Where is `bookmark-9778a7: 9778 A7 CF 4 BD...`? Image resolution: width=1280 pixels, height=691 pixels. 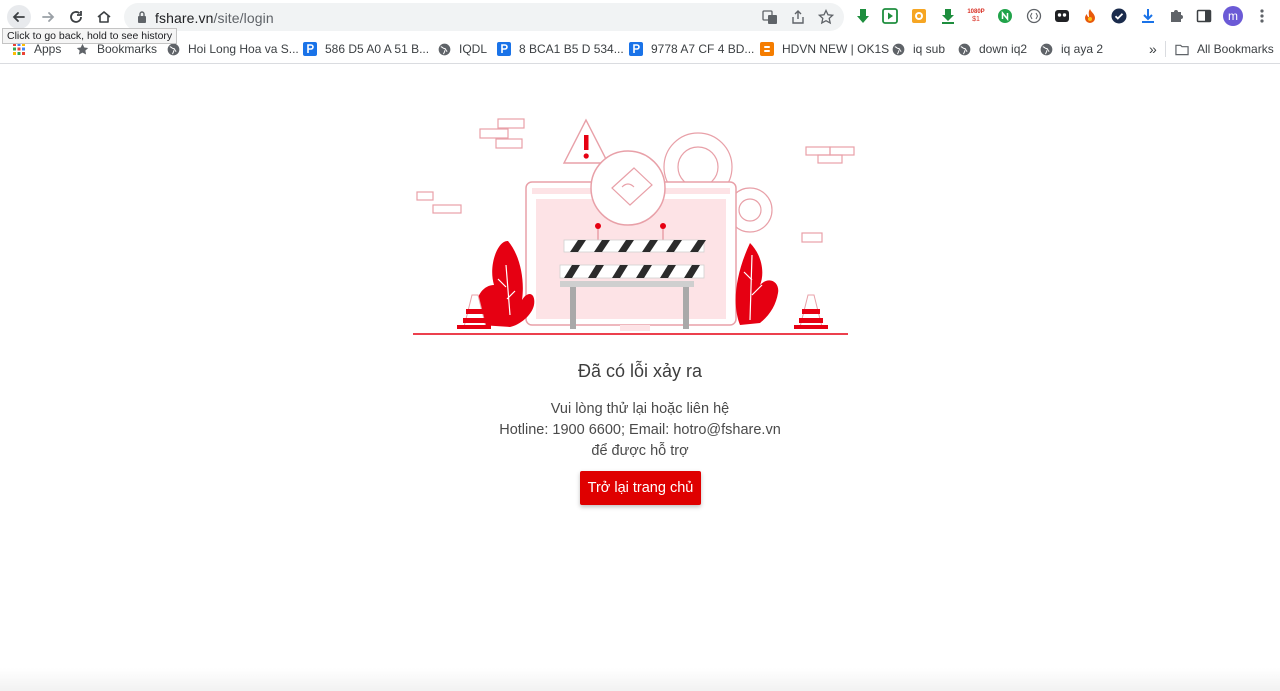 bookmark-9778a7: 9778 A7 CF 4 BD... is located at coordinates (691, 49).